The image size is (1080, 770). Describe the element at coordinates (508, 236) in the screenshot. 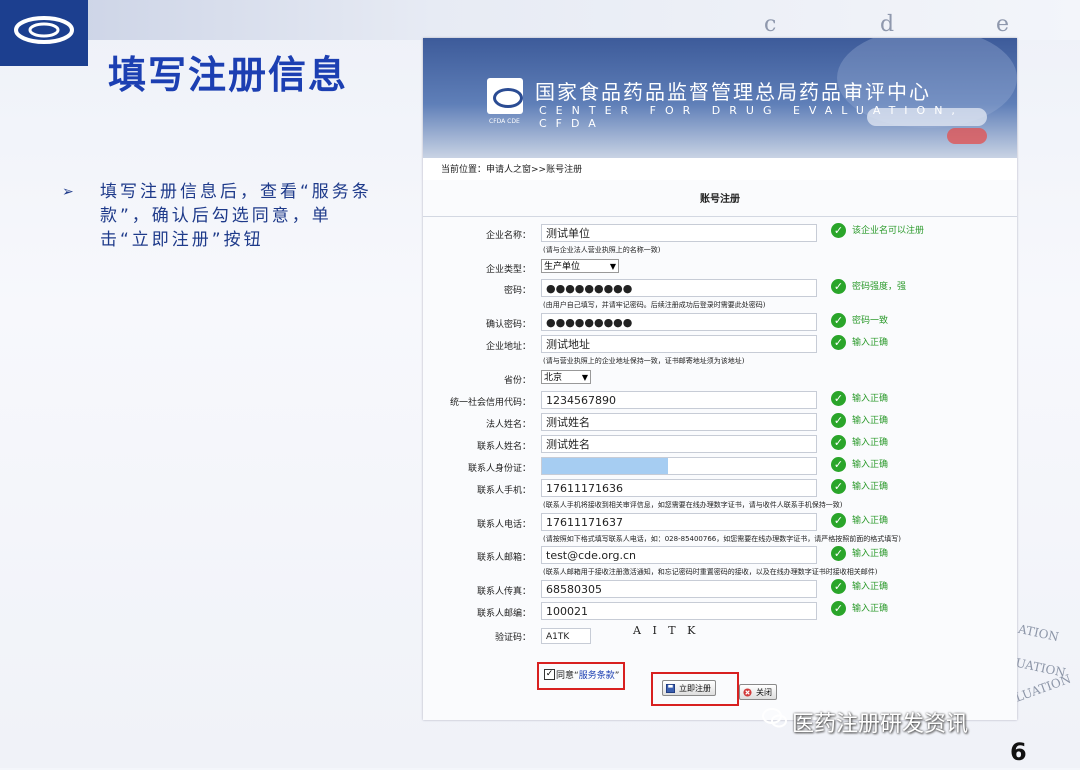

I see `company-name-label: 企业名称：` at that location.